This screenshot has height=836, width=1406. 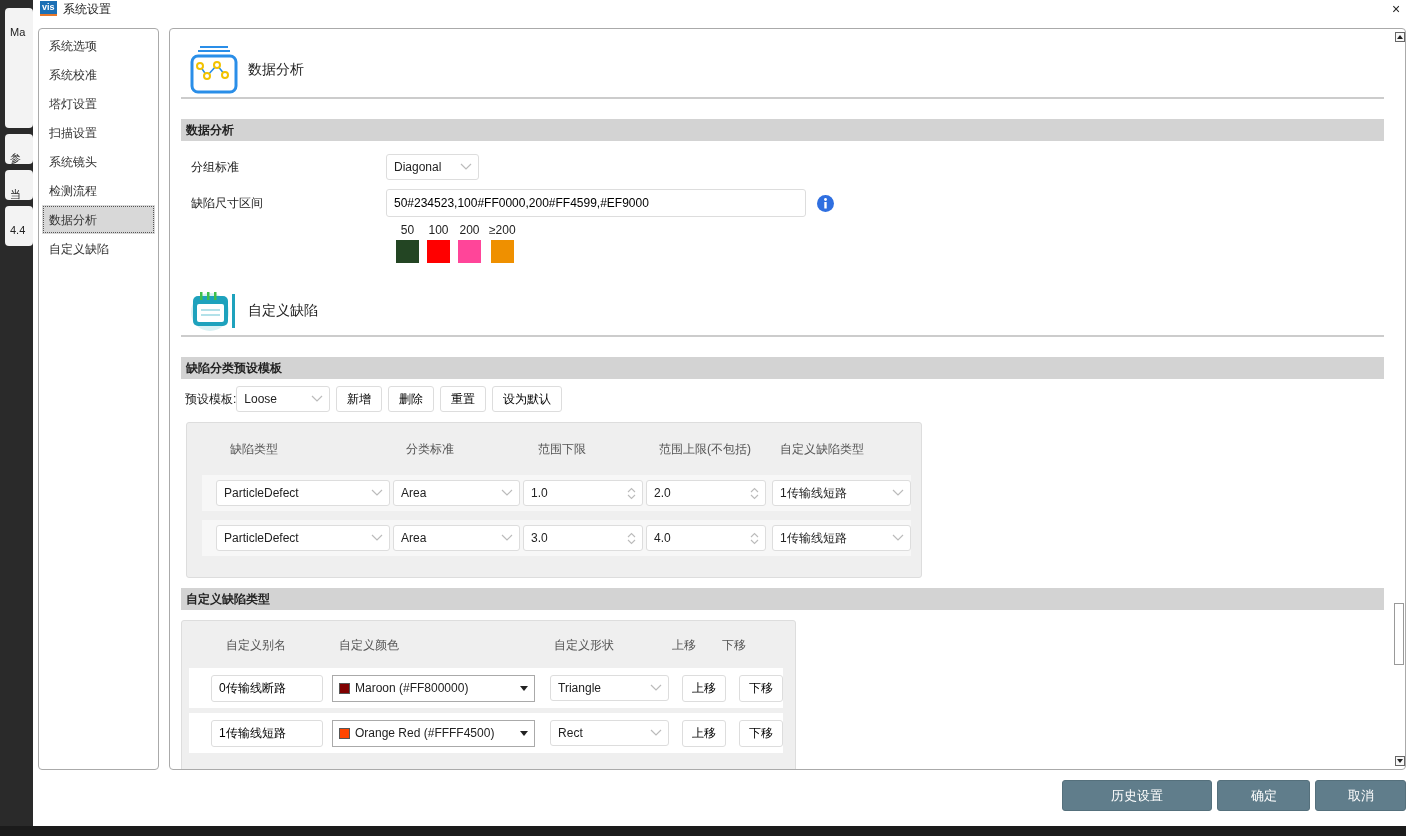 I want to click on input-field: 50#234523,100#FF0000,200#FF4599,#EF9000, so click(x=596, y=203).